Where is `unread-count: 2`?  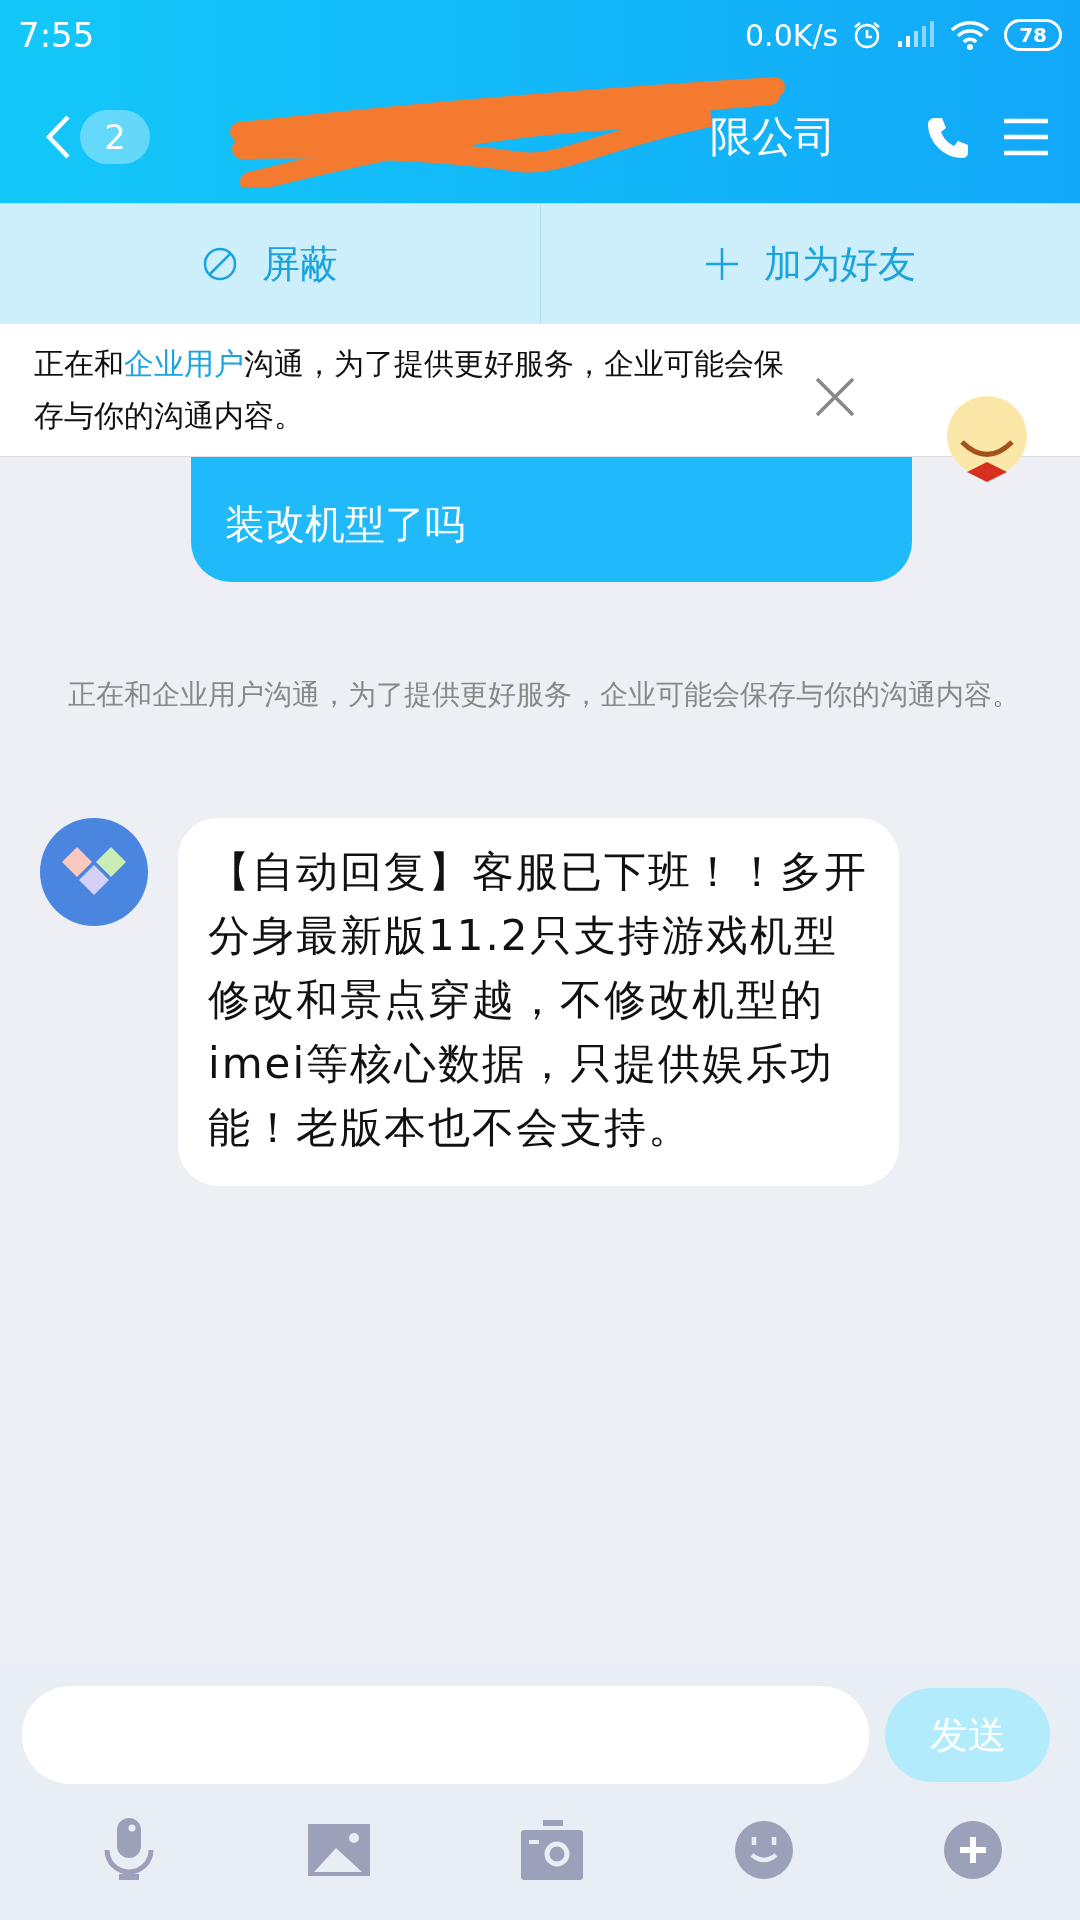
unread-count: 2 is located at coordinates (115, 136).